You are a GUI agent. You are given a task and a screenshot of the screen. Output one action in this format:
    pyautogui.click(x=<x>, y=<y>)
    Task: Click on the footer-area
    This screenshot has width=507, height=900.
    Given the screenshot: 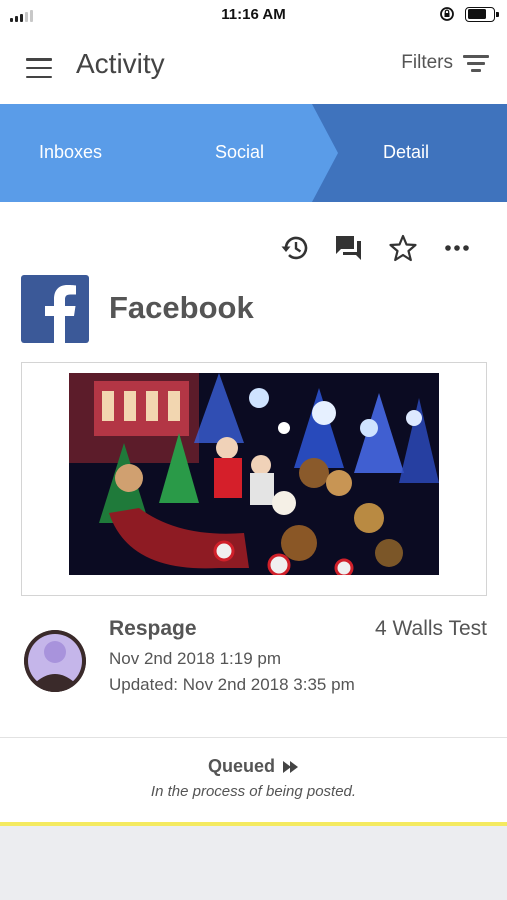 What is the action you would take?
    pyautogui.click(x=253, y=863)
    